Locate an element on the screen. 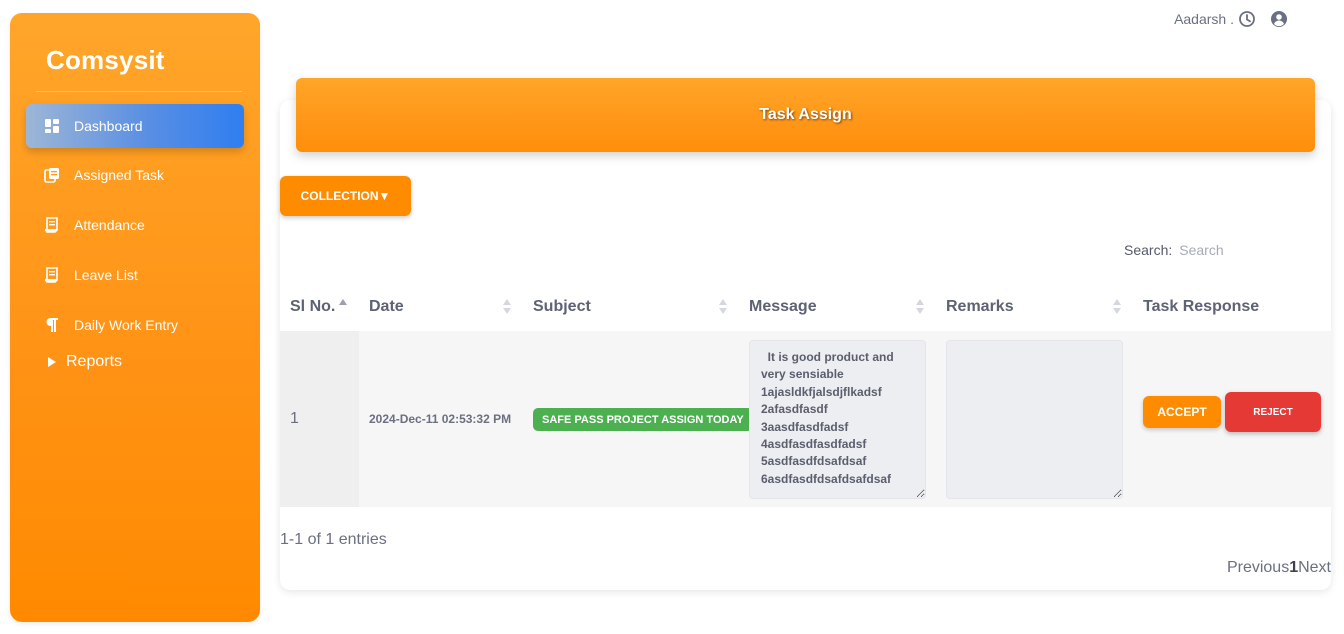  brand-logo: Comsysit is located at coordinates (105, 60).